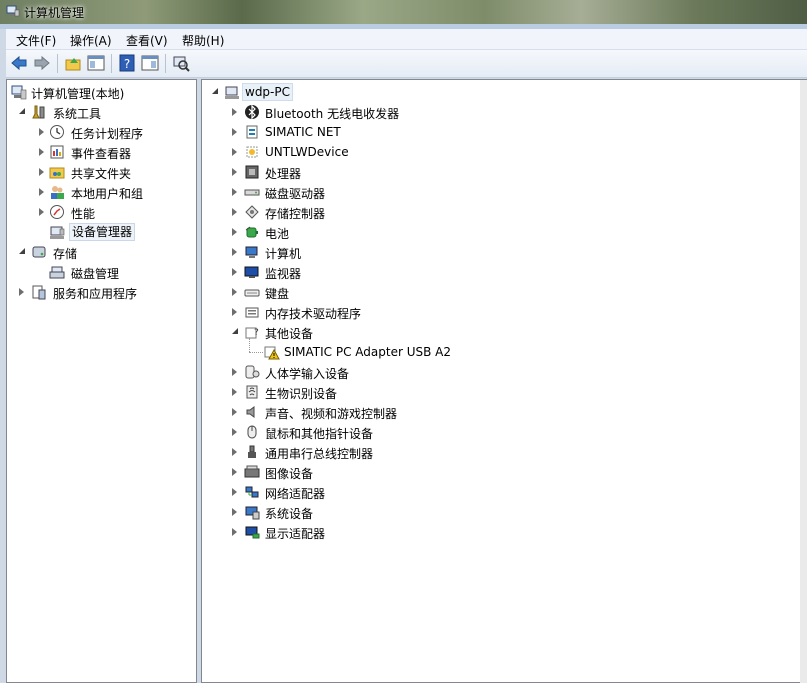  Describe the element at coordinates (95, 294) in the screenshot. I see `tree-label: 服务和应用程序` at that location.